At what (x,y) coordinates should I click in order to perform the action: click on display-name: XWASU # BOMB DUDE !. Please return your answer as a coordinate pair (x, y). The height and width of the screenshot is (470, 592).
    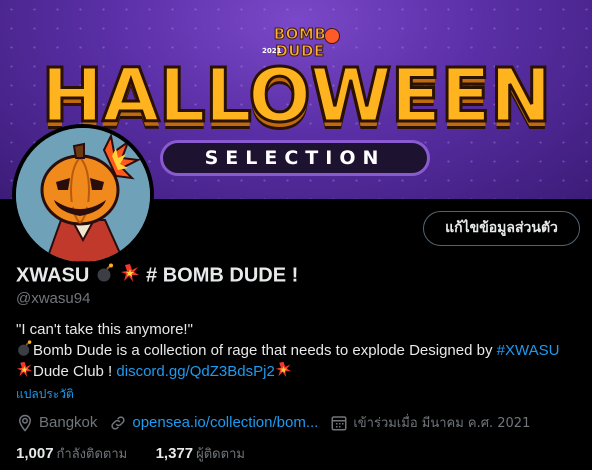
    Looking at the image, I should click on (157, 276).